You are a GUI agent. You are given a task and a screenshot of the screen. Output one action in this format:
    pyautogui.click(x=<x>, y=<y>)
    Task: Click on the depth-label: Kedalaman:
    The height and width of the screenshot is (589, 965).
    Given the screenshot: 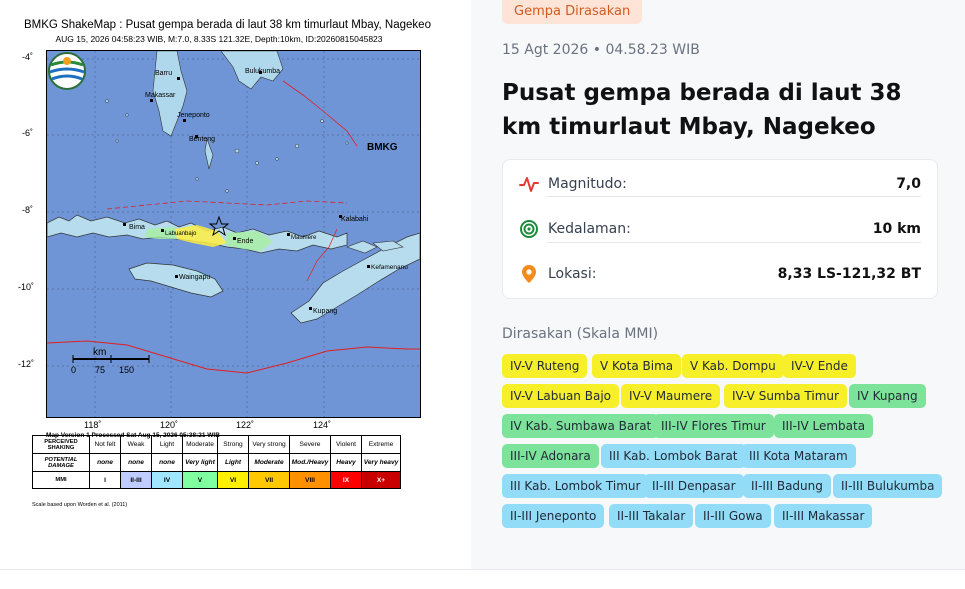 What is the action you would take?
    pyautogui.click(x=589, y=229)
    